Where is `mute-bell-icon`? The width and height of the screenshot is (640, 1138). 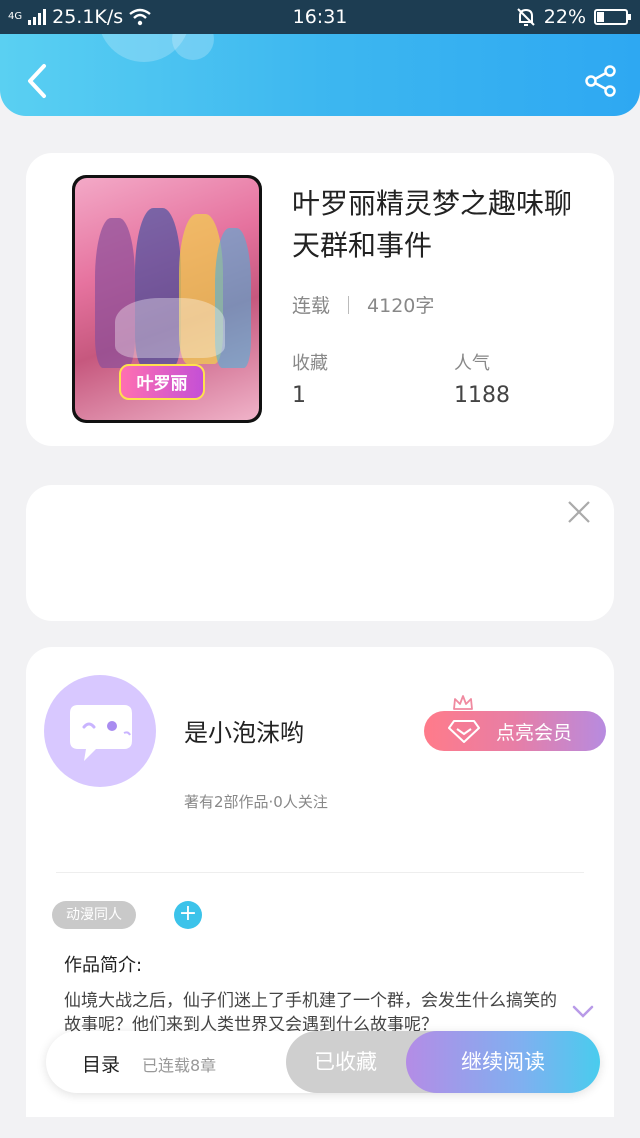 mute-bell-icon is located at coordinates (526, 17).